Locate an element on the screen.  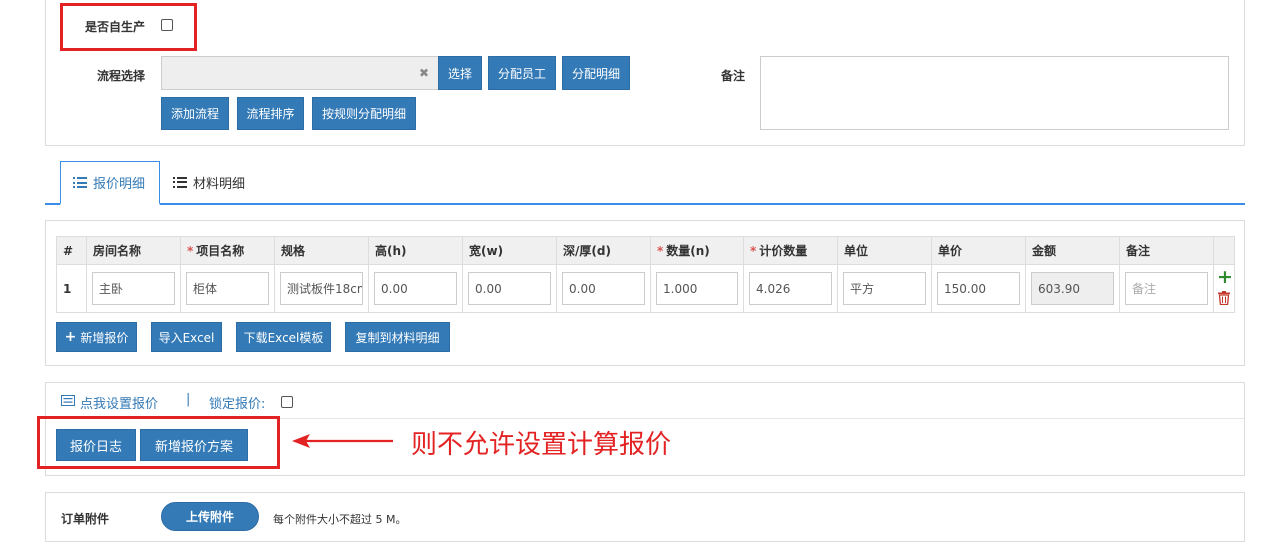
download-template-button: 下载Excel模板 is located at coordinates (283, 337).